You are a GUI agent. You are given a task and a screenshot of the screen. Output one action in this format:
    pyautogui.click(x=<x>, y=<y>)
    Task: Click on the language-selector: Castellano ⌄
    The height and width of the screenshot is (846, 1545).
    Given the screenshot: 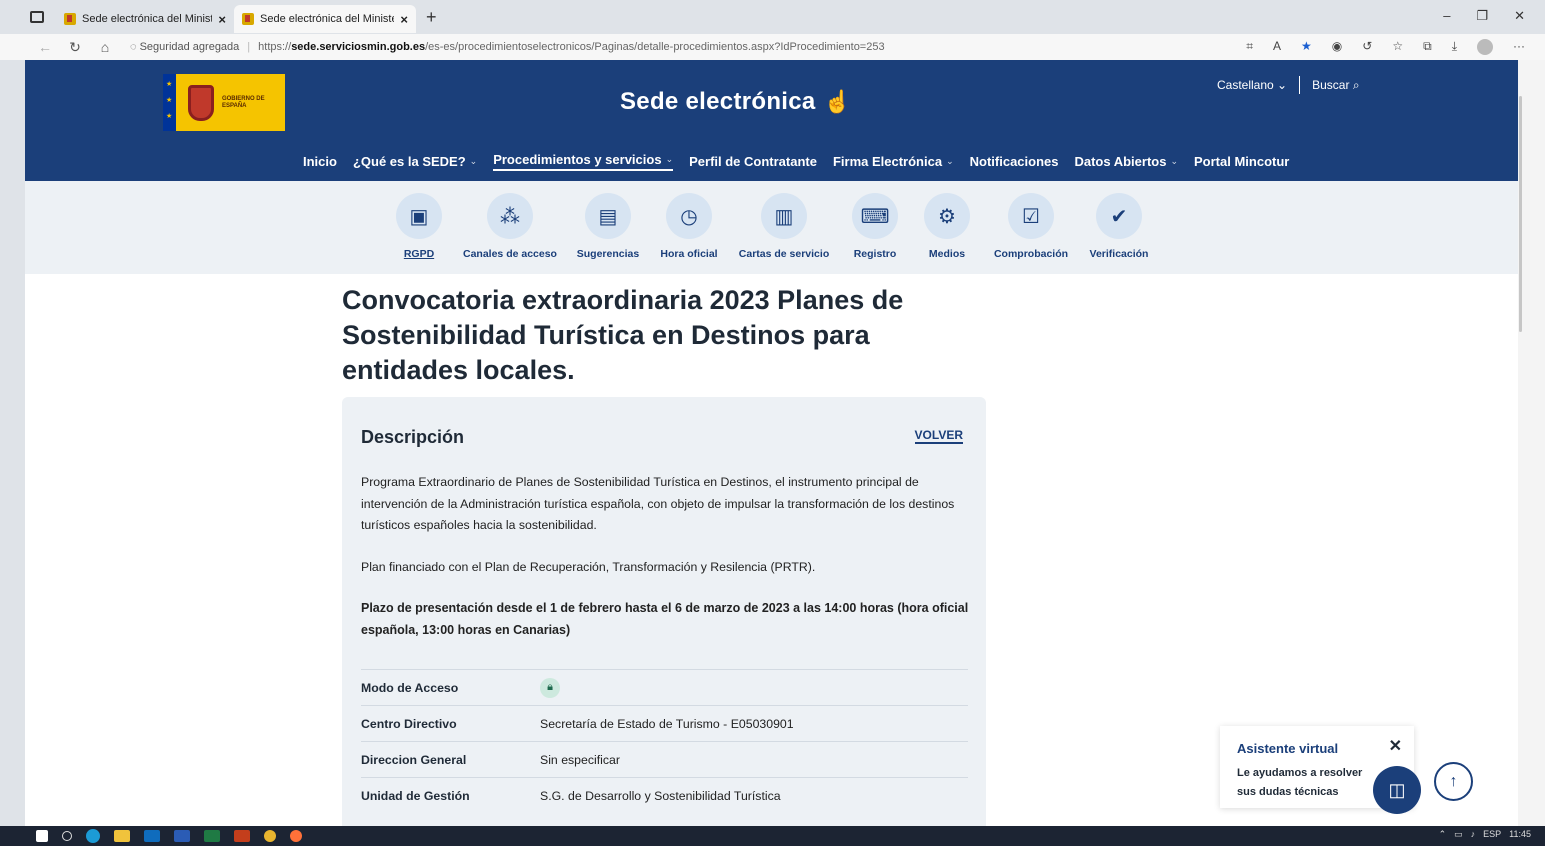 What is the action you would take?
    pyautogui.click(x=1252, y=85)
    